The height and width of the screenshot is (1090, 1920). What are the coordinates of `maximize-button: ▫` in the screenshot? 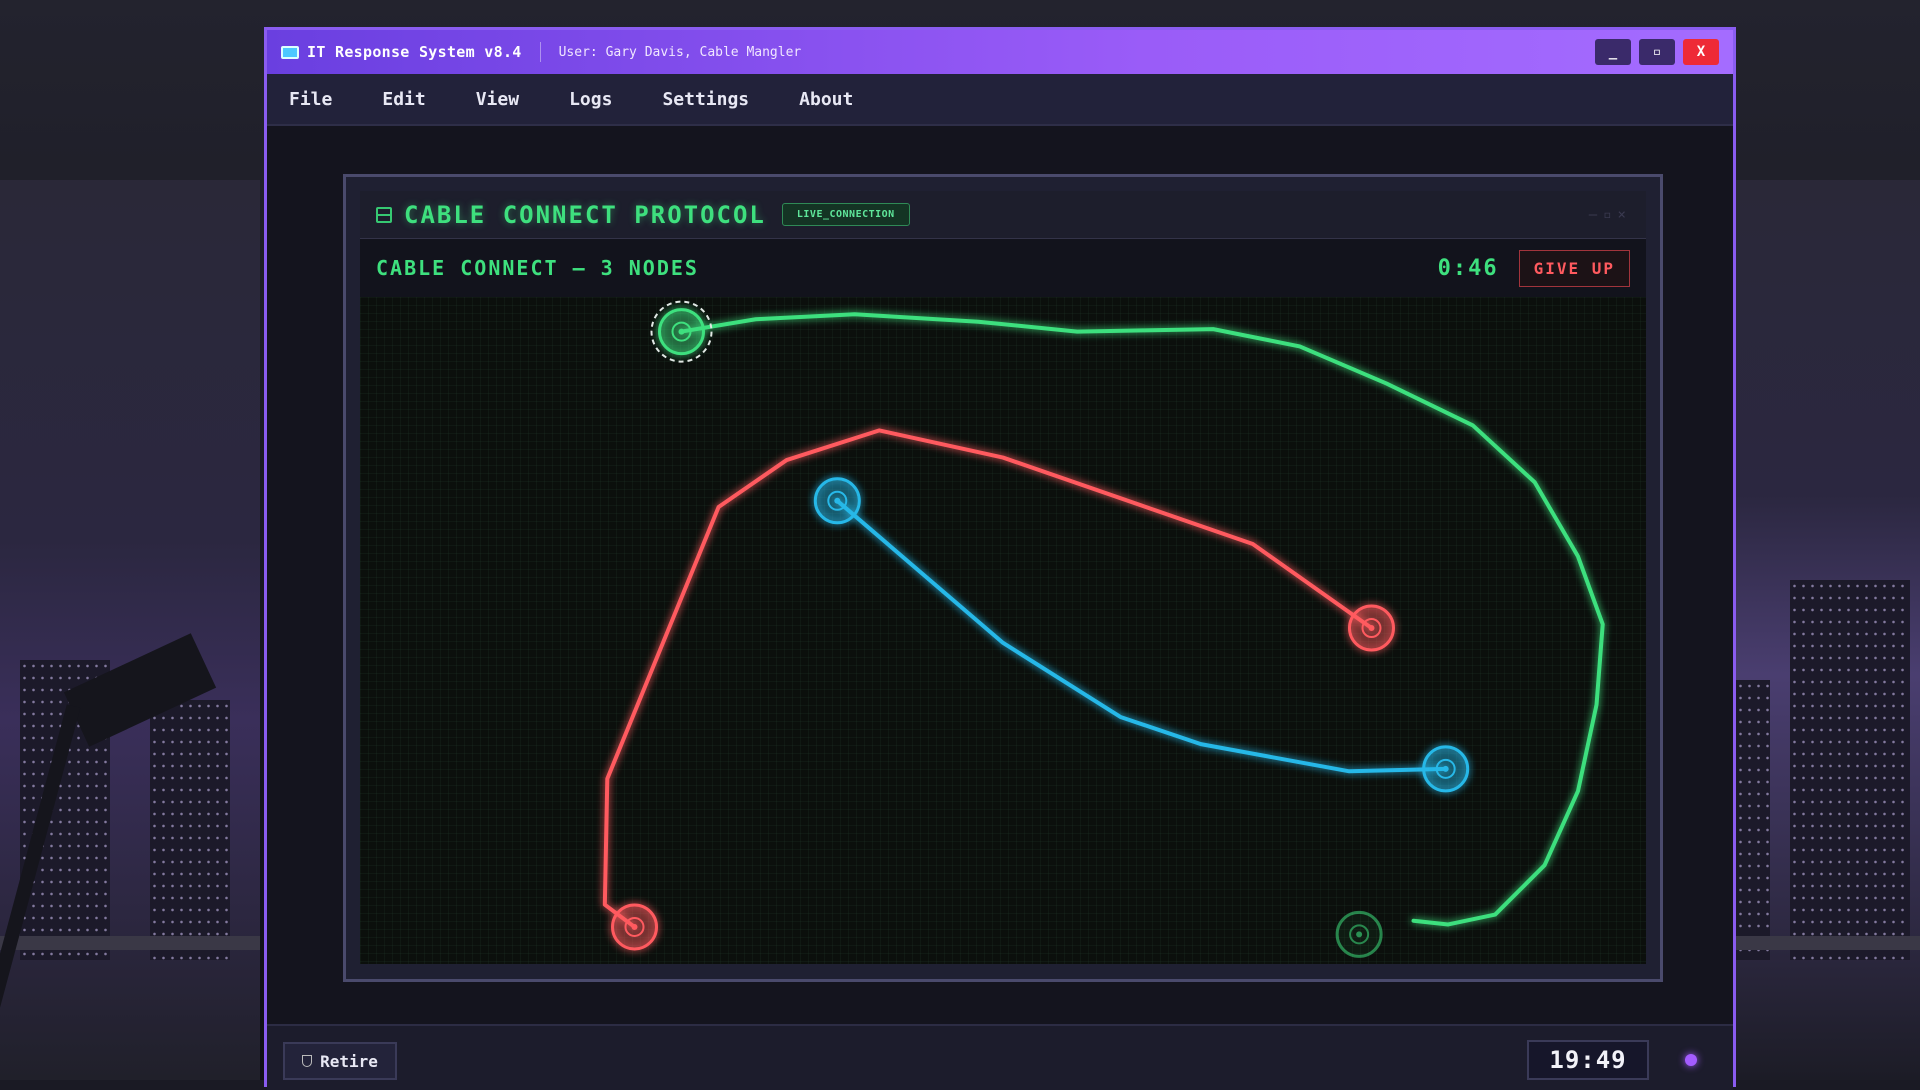 It's located at (1657, 52).